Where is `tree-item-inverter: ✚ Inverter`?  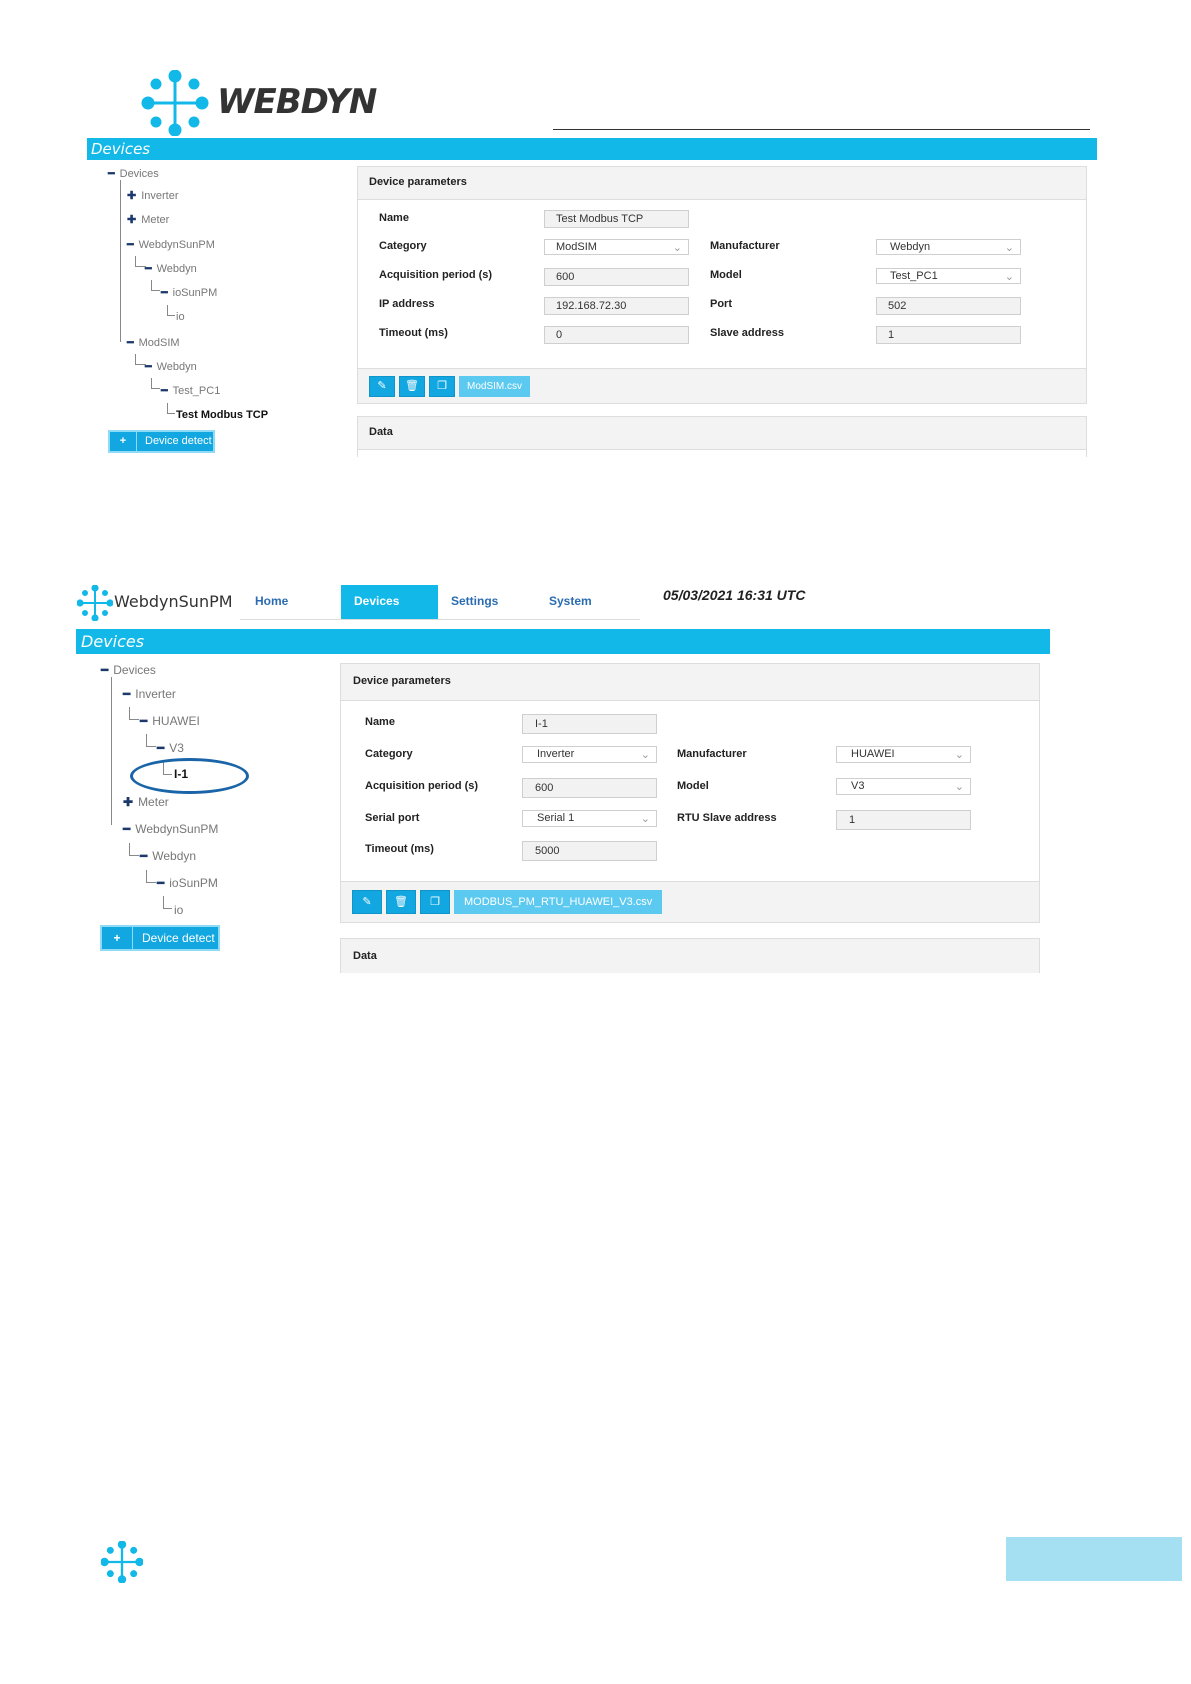
tree-item-inverter: ✚ Inverter is located at coordinates (153, 195).